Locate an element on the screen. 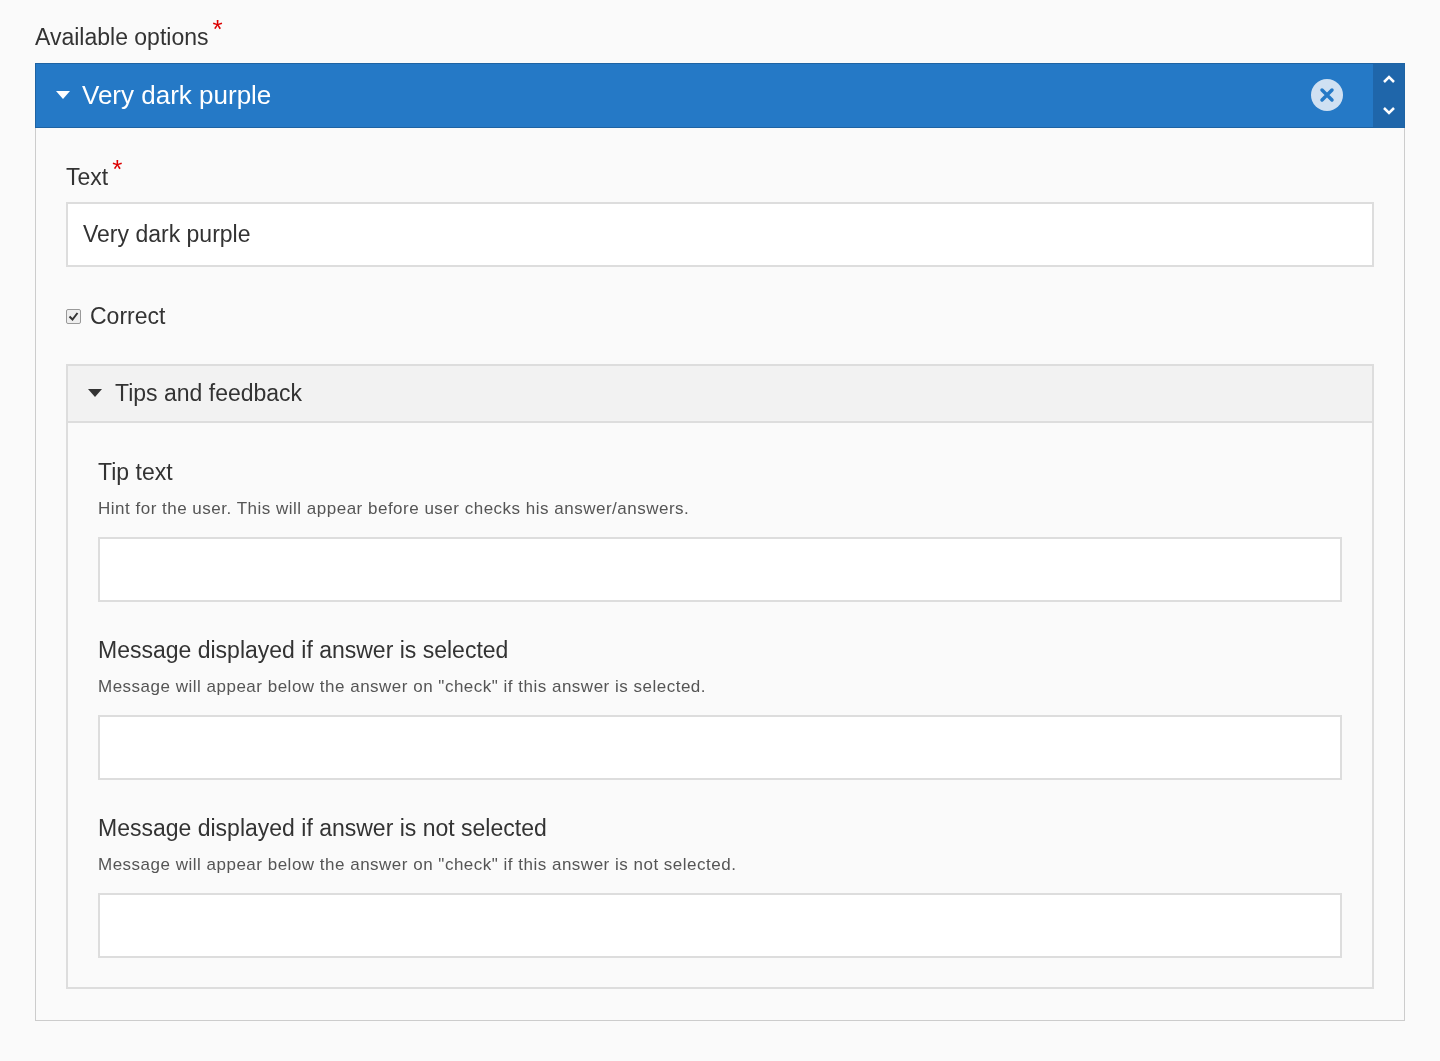 This screenshot has height=1061, width=1440. move-down-button is located at coordinates (1388, 111).